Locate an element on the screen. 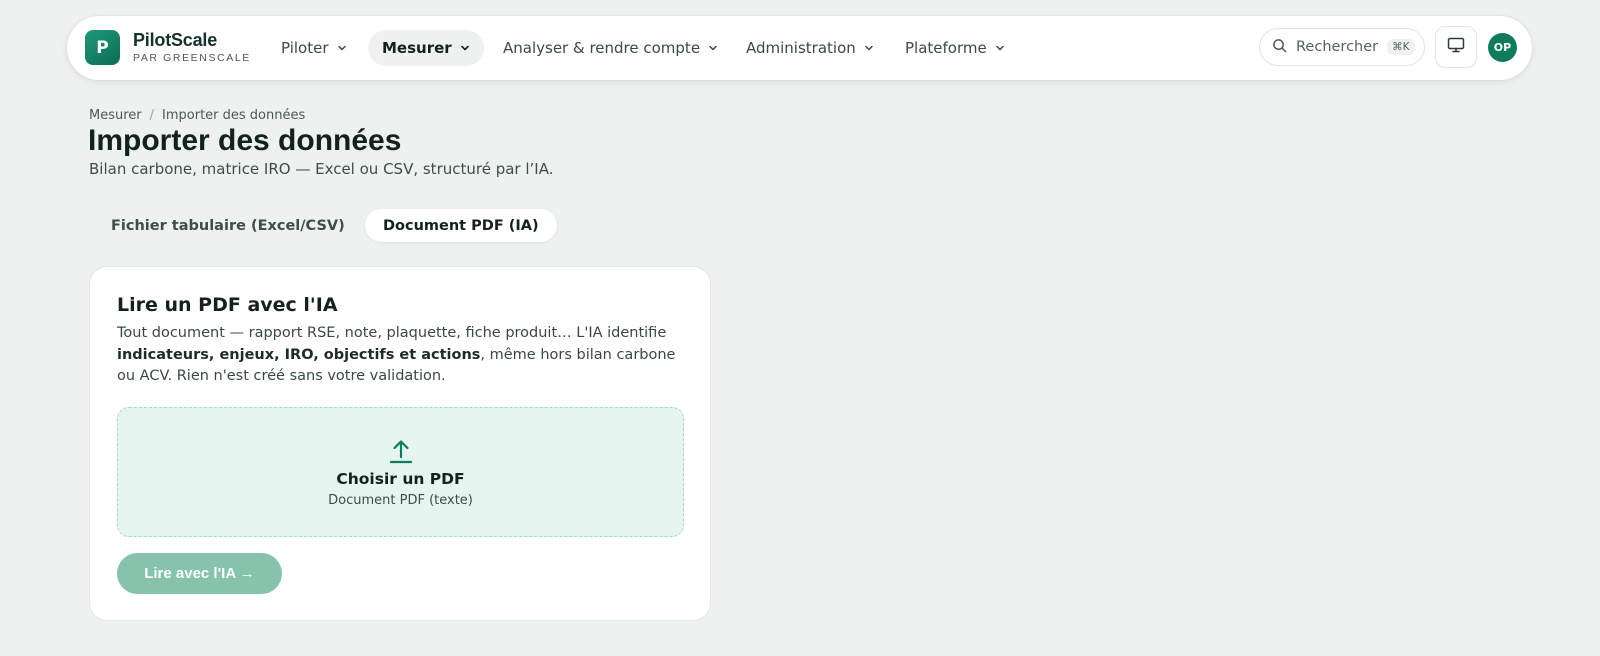  nav-item-analyser: Analyser & rendre compte is located at coordinates (610, 48).